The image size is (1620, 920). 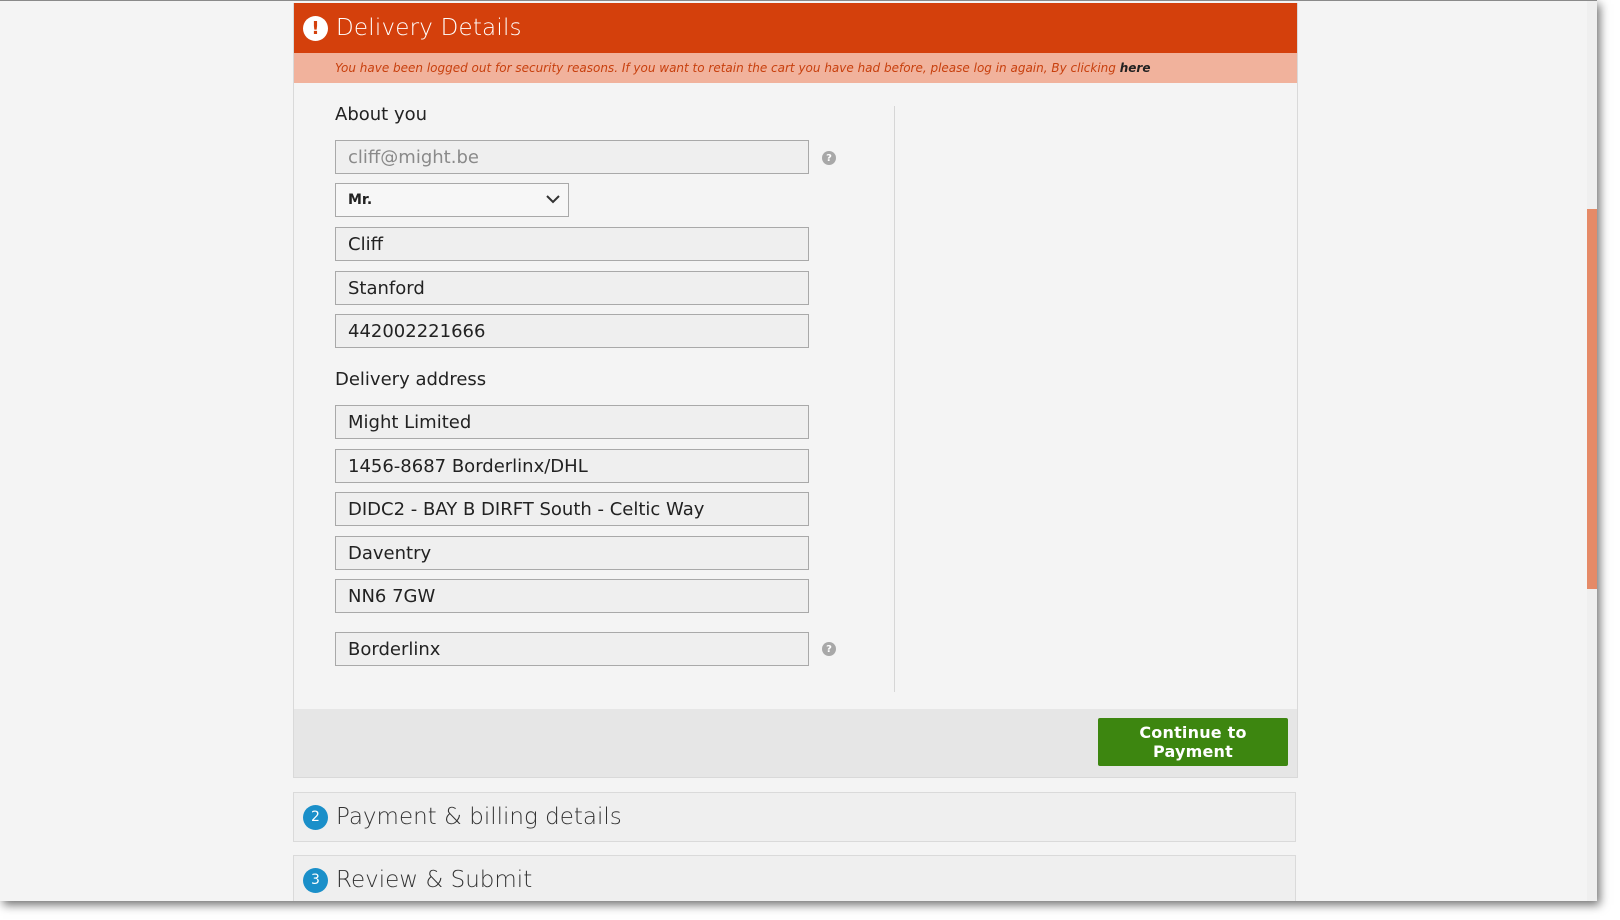 I want to click on address-line1-field, so click(x=572, y=466).